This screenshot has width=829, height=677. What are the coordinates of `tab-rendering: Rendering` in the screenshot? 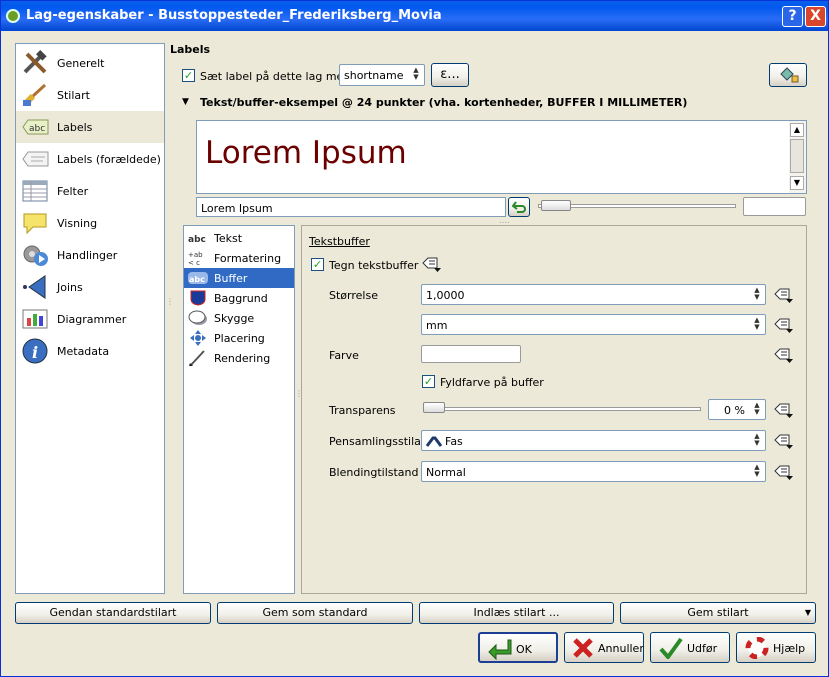 It's located at (239, 358).